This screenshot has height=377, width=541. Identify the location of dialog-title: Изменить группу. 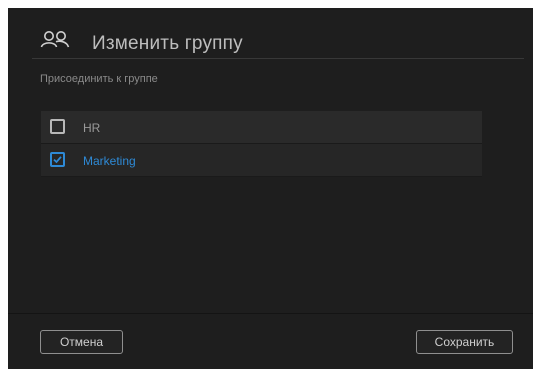
(167, 43).